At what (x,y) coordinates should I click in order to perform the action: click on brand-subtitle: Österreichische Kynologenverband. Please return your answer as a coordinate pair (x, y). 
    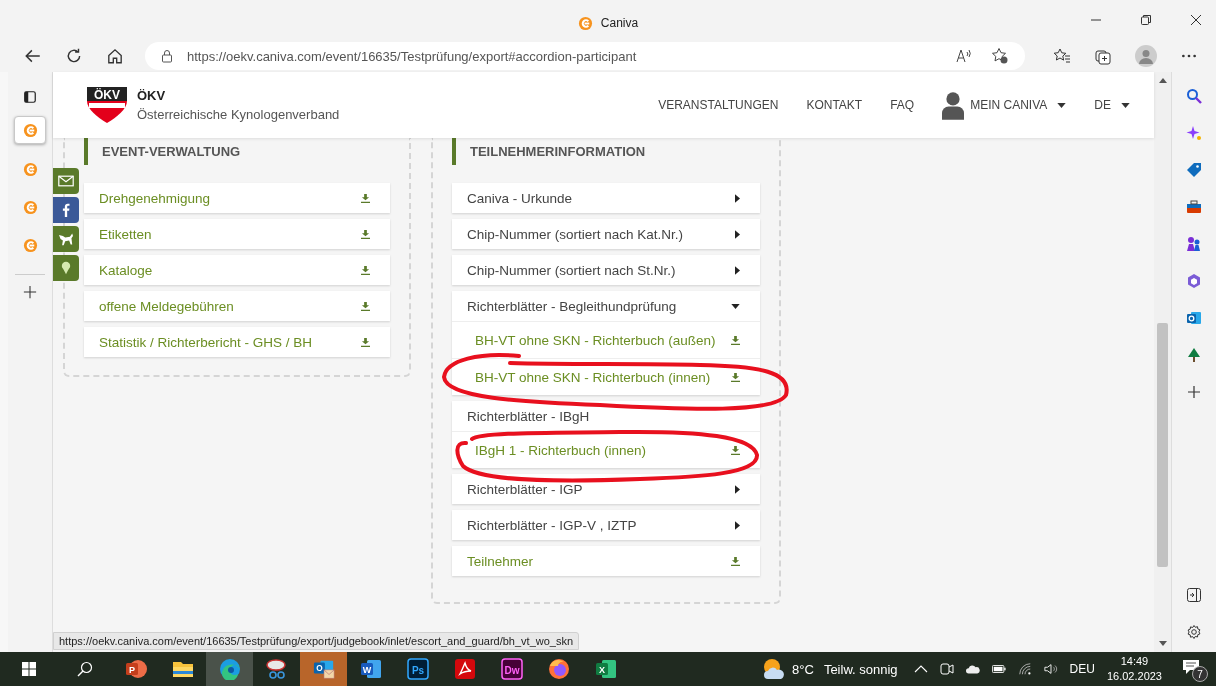
    Looking at the image, I should click on (238, 114).